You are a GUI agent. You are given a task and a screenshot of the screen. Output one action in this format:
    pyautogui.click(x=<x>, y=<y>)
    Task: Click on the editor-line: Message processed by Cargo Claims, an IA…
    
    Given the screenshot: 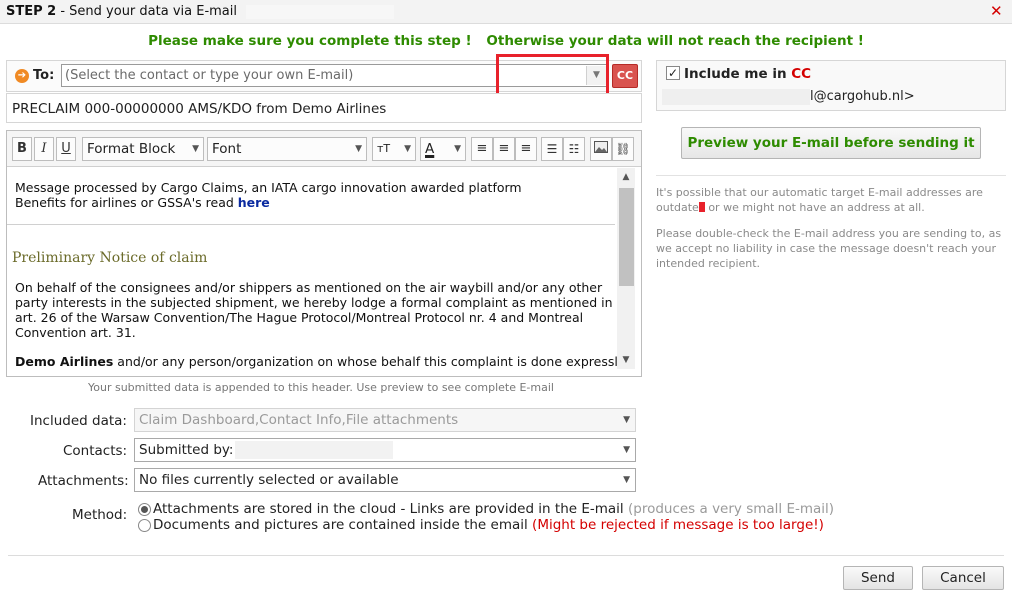 What is the action you would take?
    pyautogui.click(x=268, y=187)
    